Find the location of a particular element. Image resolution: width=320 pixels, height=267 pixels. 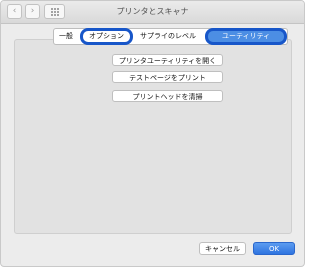

print-test-page-button: テストページをプリント is located at coordinates (167, 77).